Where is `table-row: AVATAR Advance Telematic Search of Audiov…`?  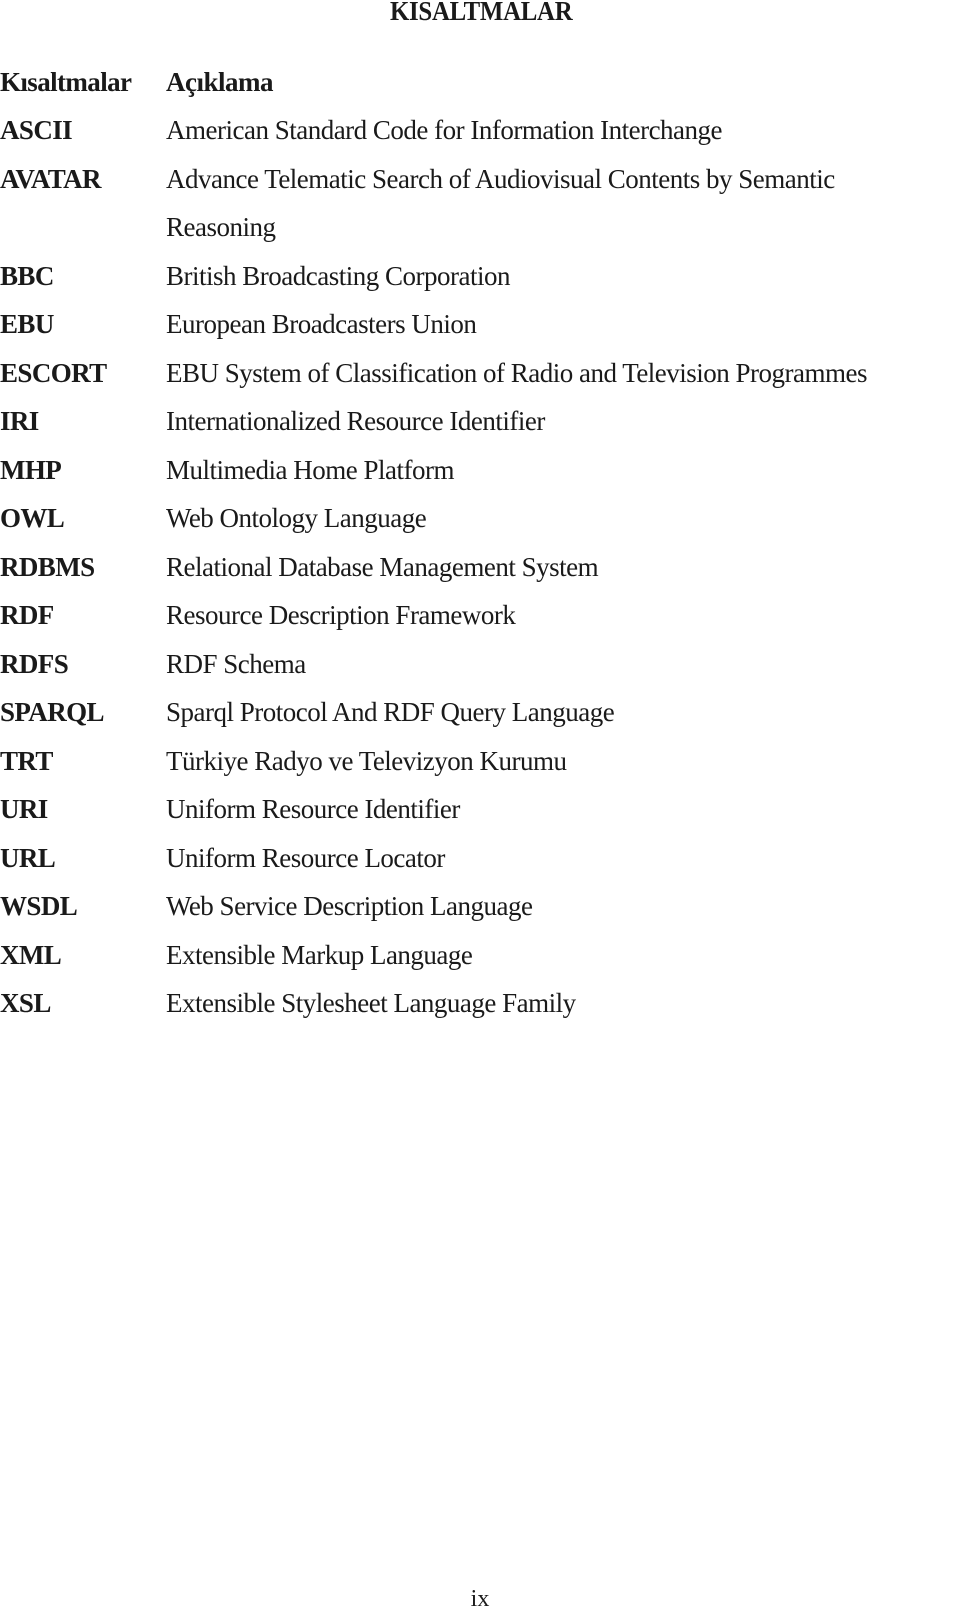 table-row: AVATAR Advance Telematic Search of Audiov… is located at coordinates (480, 179).